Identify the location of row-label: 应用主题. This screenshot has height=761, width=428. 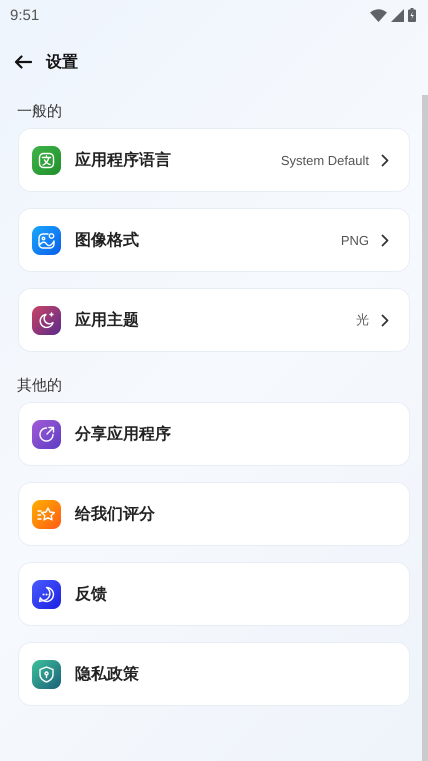
(107, 320).